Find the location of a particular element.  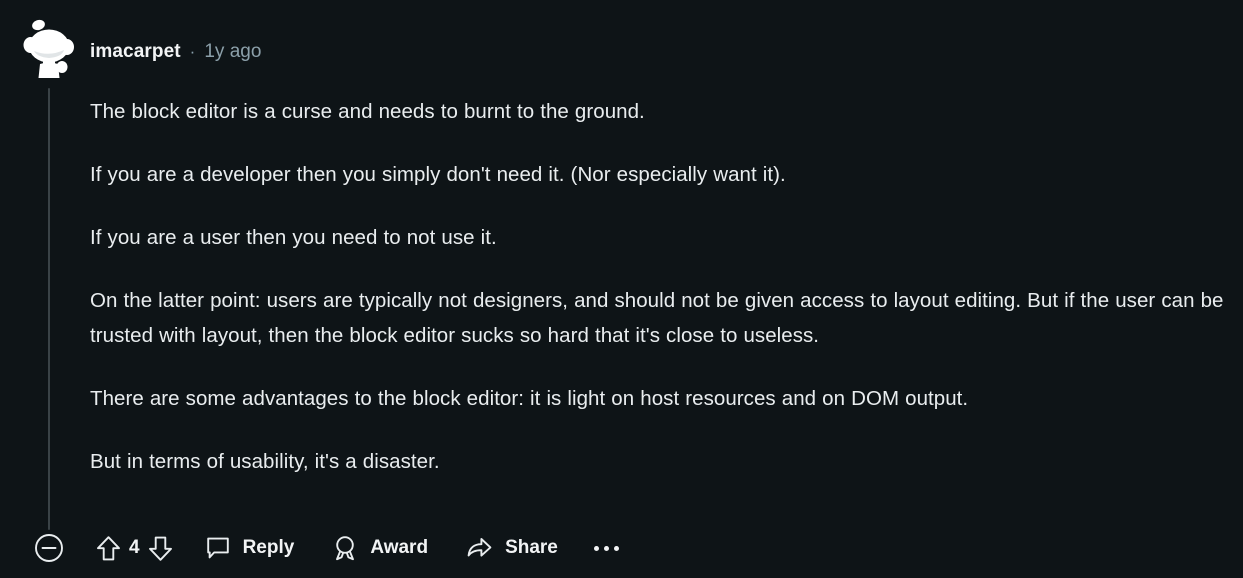

more-options-button is located at coordinates (607, 548).